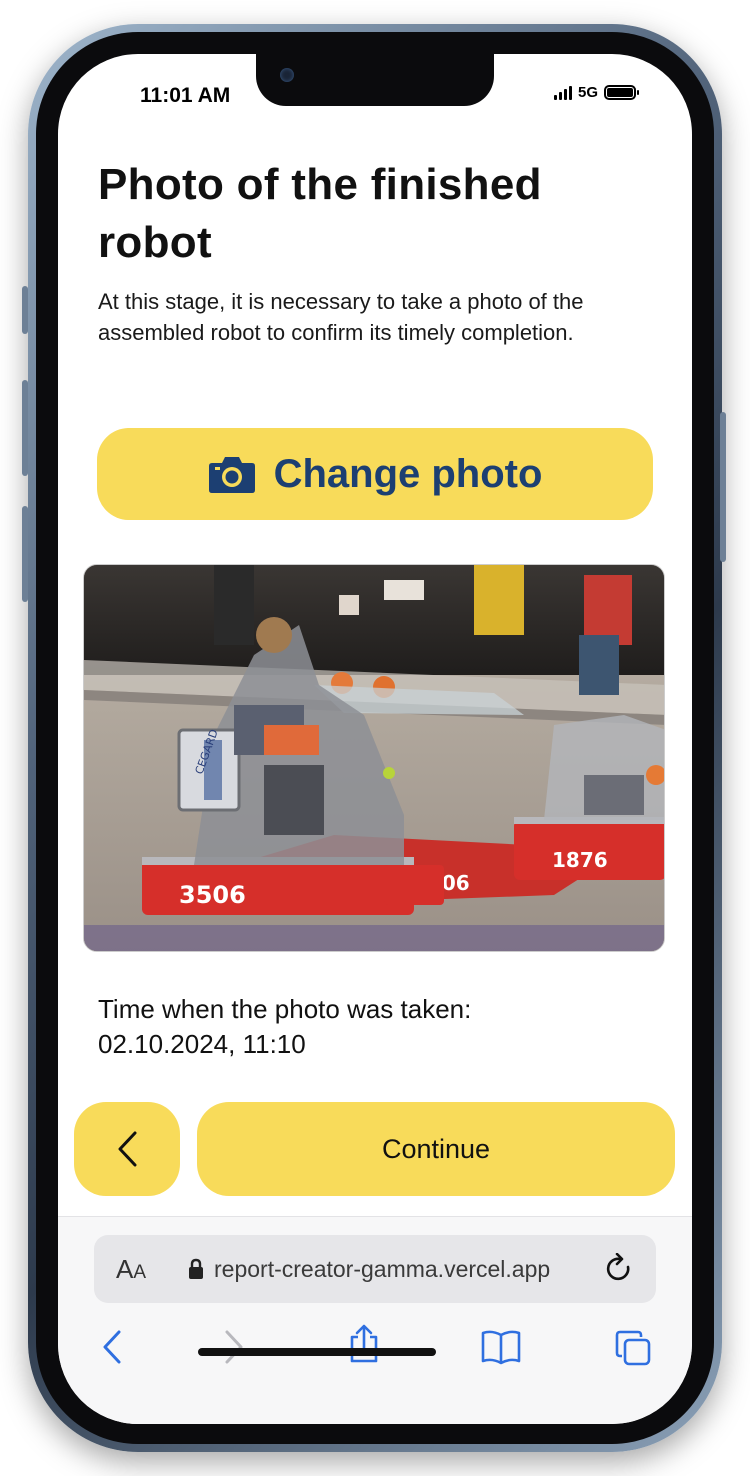 This screenshot has width=750, height=1476. Describe the element at coordinates (231, 475) in the screenshot. I see `camera-icon` at that location.